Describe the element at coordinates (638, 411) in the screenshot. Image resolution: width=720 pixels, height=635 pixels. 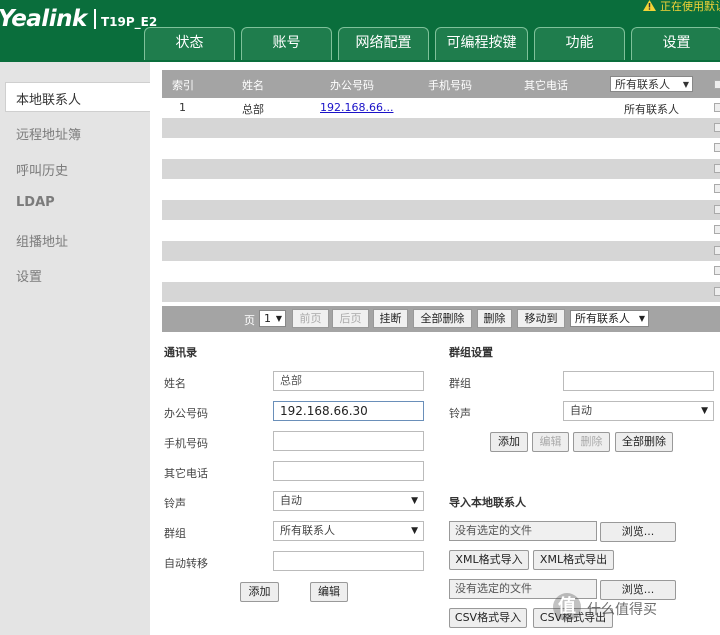
I see `group-ring-select: 自动 ▼` at that location.